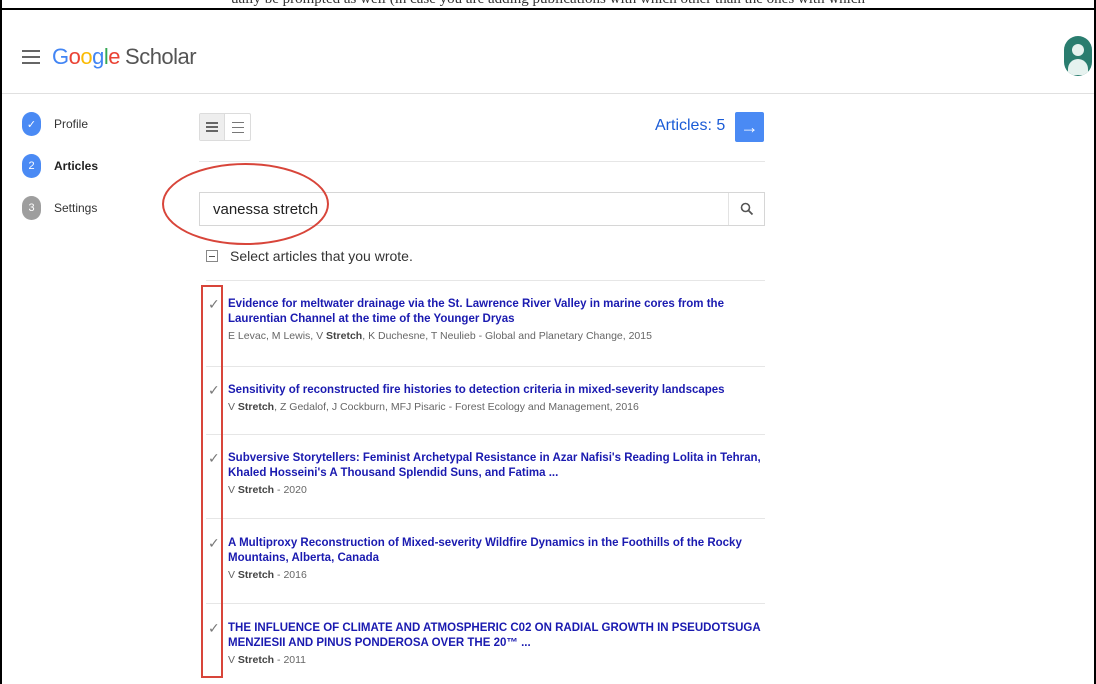 This screenshot has height=684, width=1096. Describe the element at coordinates (460, 209) in the screenshot. I see `search-input` at that location.